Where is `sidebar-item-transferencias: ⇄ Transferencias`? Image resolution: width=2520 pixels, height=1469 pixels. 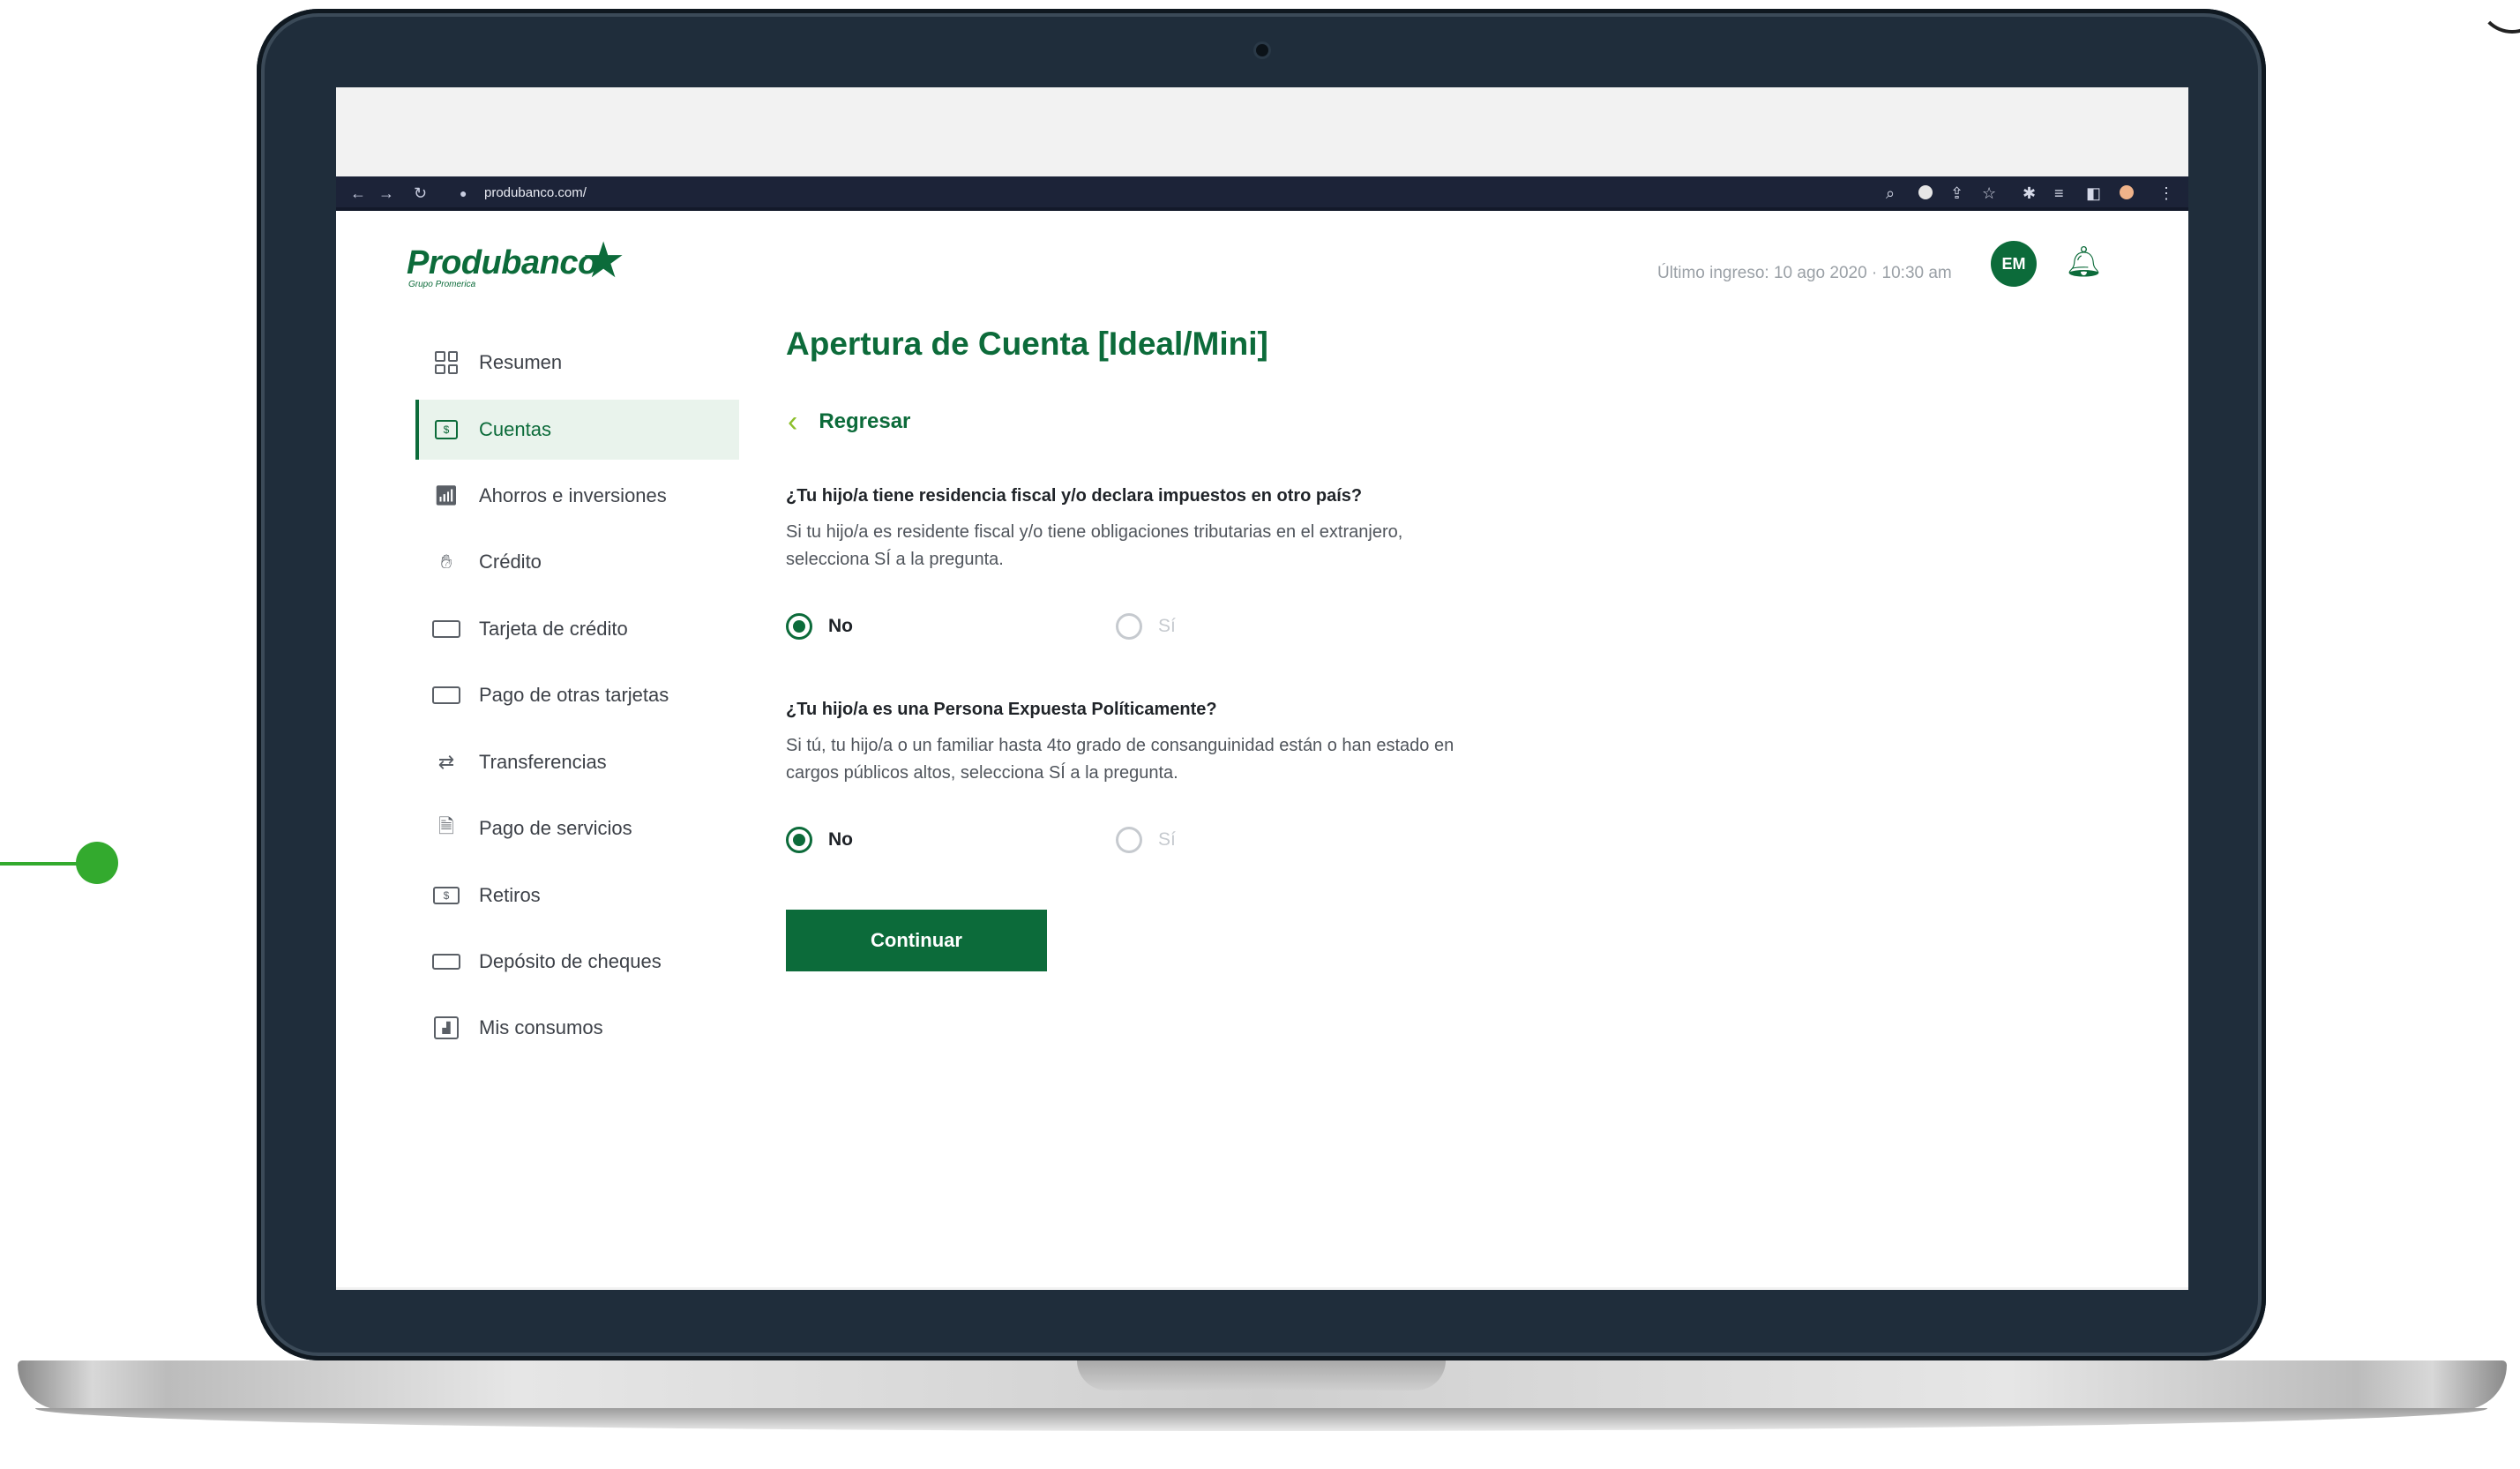
sidebar-item-transferencias: ⇄ Transferencias is located at coordinates (519, 762).